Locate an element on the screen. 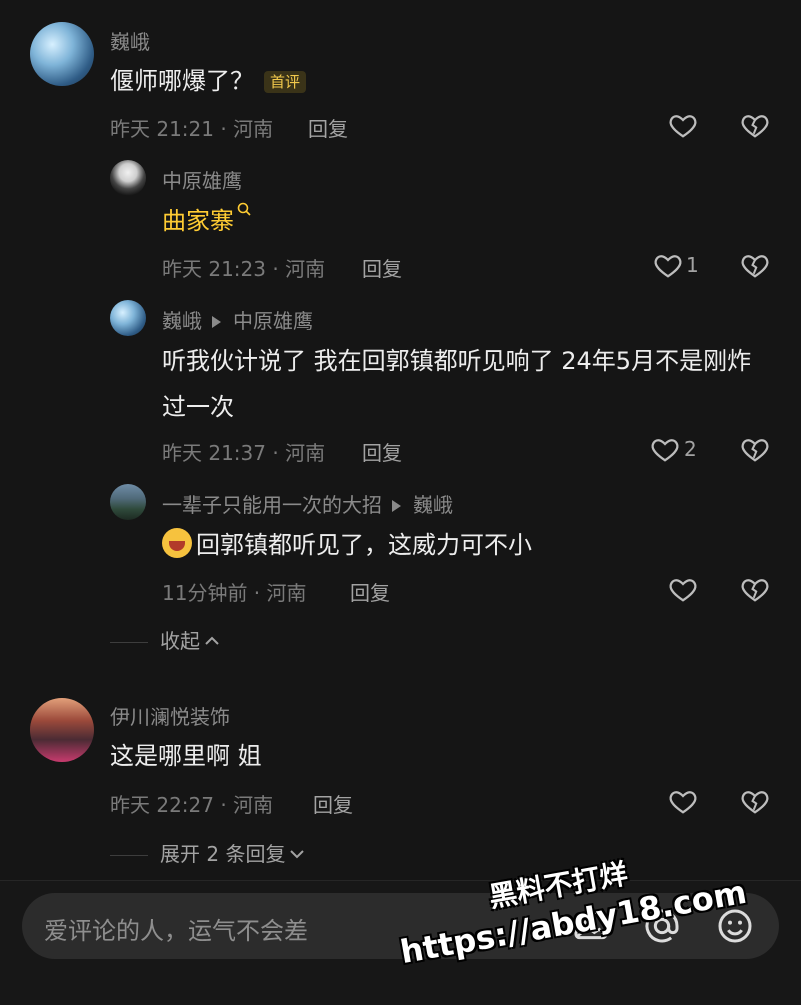 This screenshot has width=801, height=1005. reply-username: 一辈子只能用一次的大招 巍峨 is located at coordinates (307, 503).